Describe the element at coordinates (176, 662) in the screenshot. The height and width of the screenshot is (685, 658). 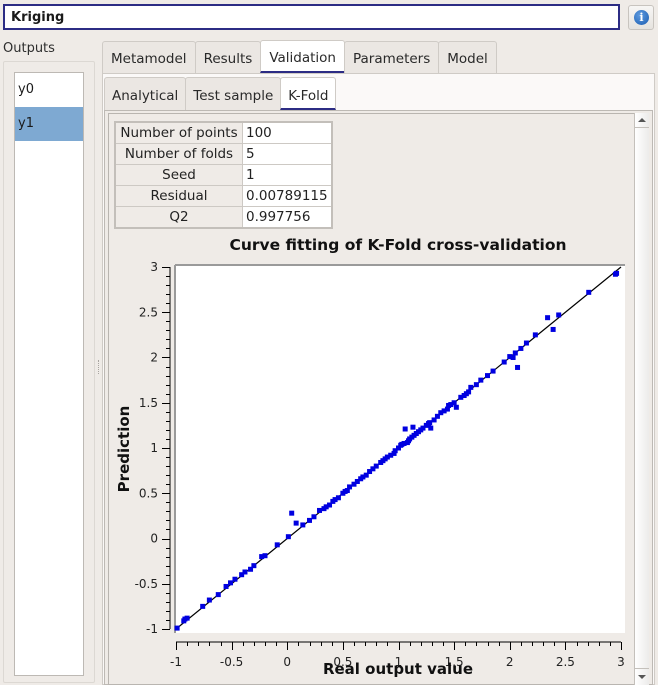
I see `x-tick-label: -1` at that location.